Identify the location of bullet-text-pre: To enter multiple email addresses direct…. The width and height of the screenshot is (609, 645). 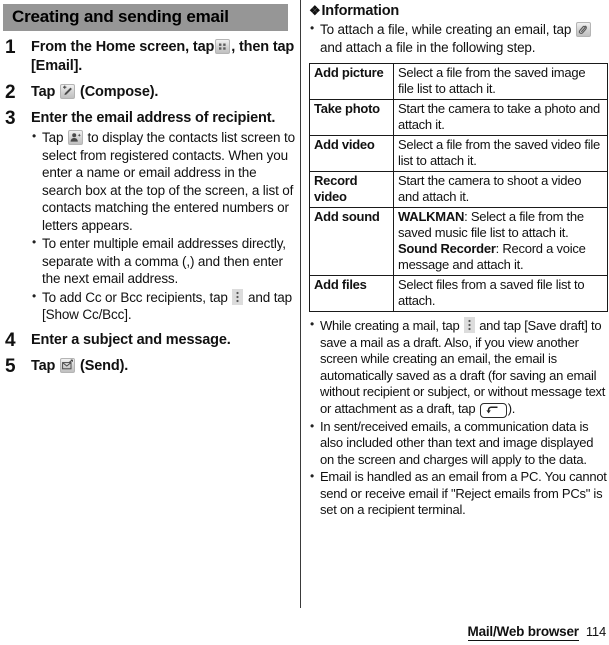
(164, 261).